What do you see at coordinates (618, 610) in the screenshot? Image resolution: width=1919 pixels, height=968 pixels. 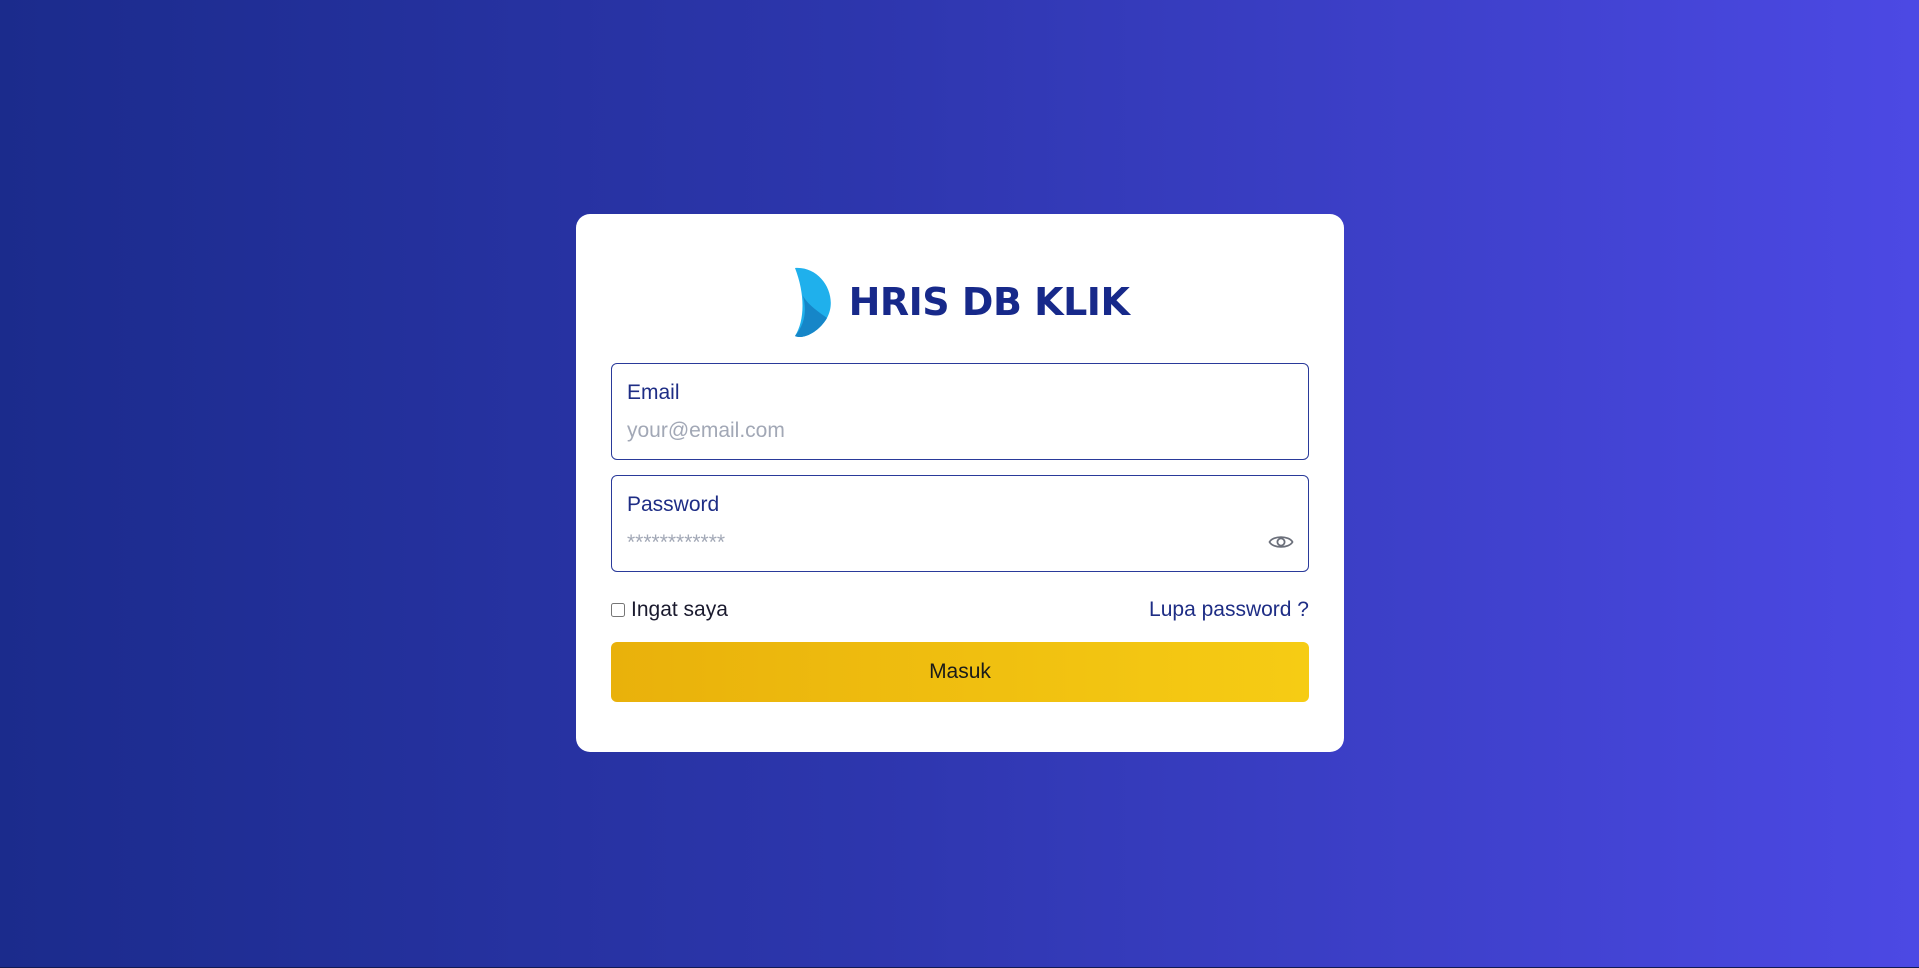 I see `remember-checkbox` at bounding box center [618, 610].